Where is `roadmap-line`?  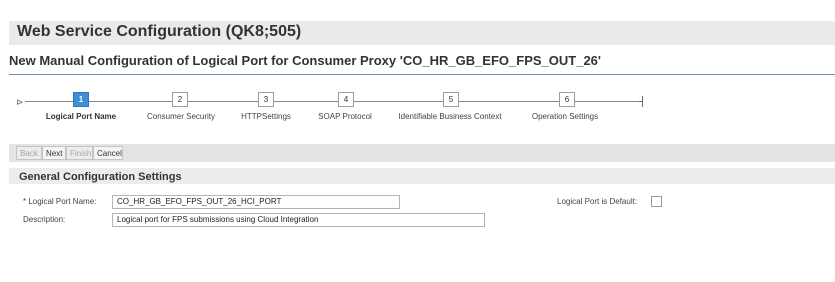 roadmap-line is located at coordinates (332, 101).